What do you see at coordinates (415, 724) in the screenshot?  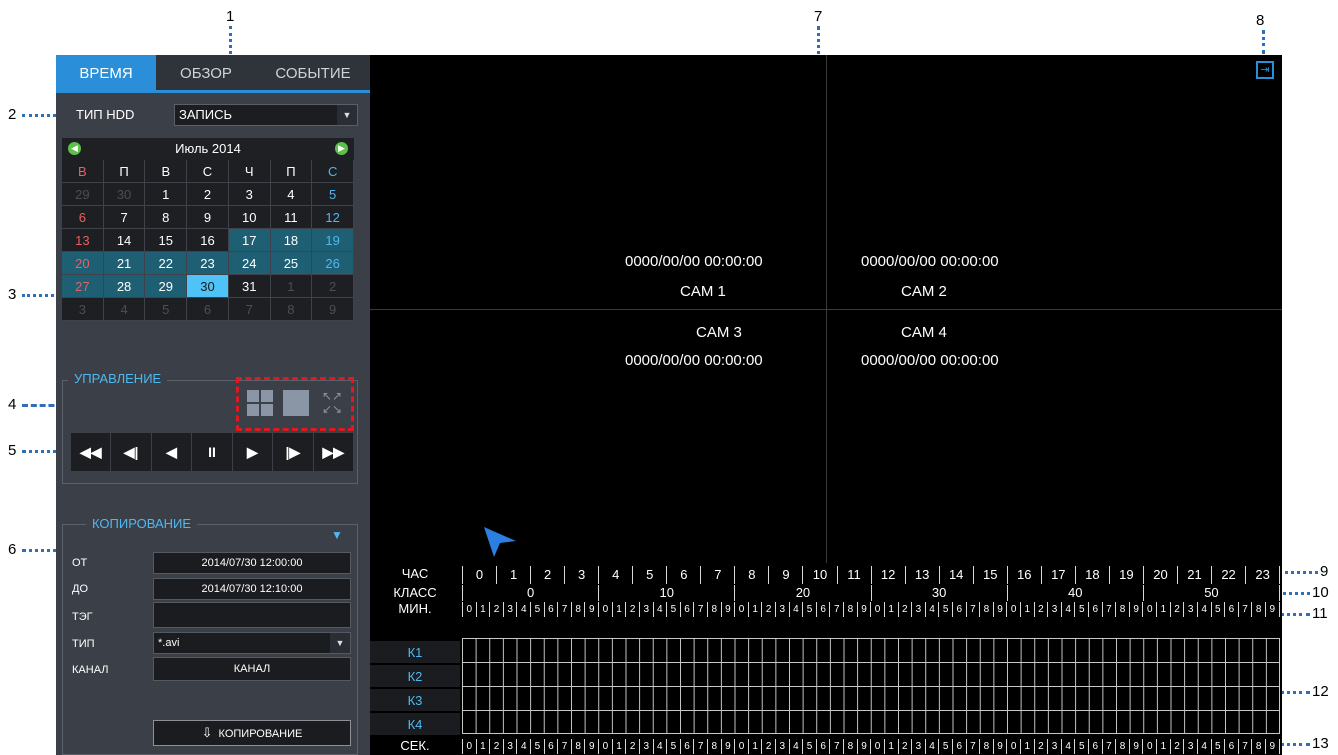 I see `channel-label-k4: К4` at bounding box center [415, 724].